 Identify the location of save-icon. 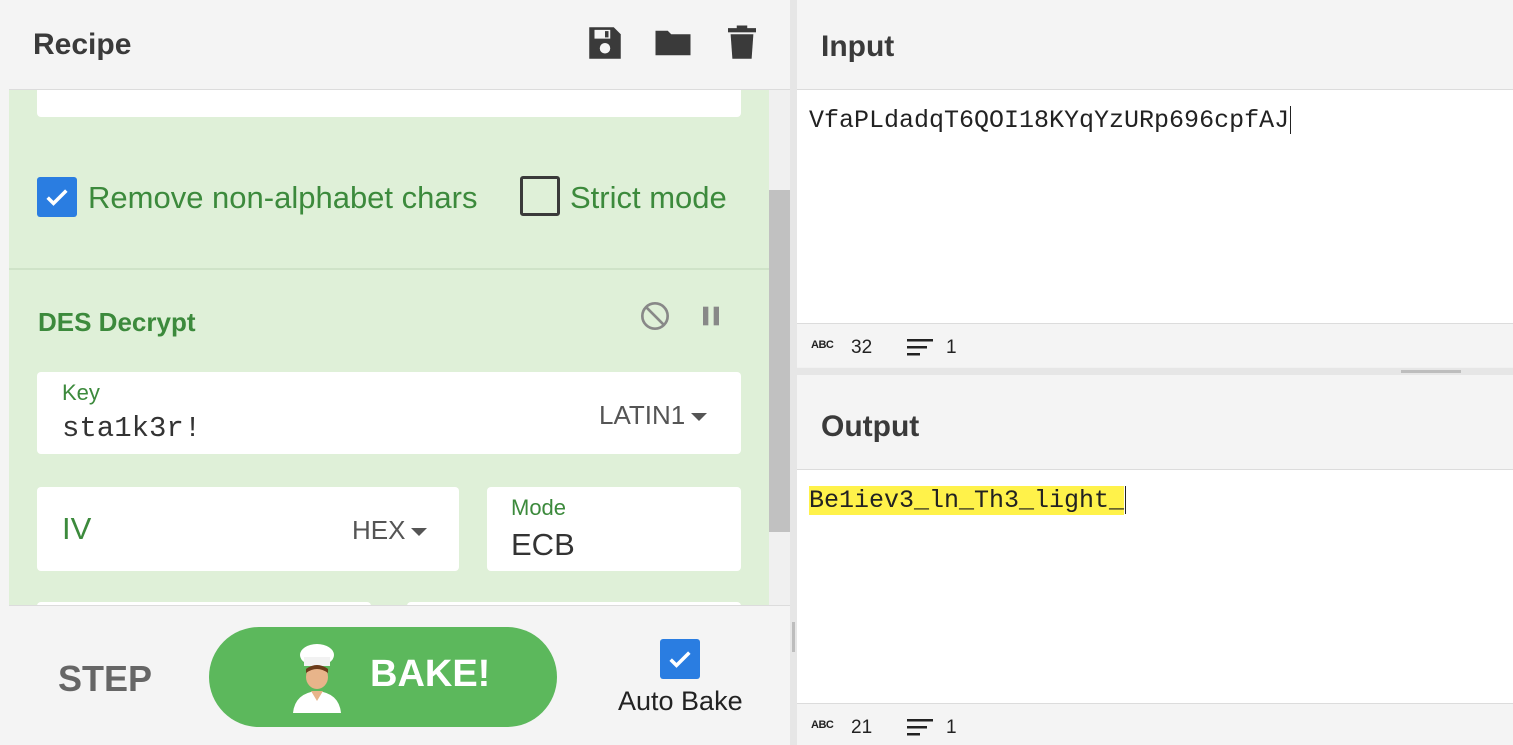
(605, 43).